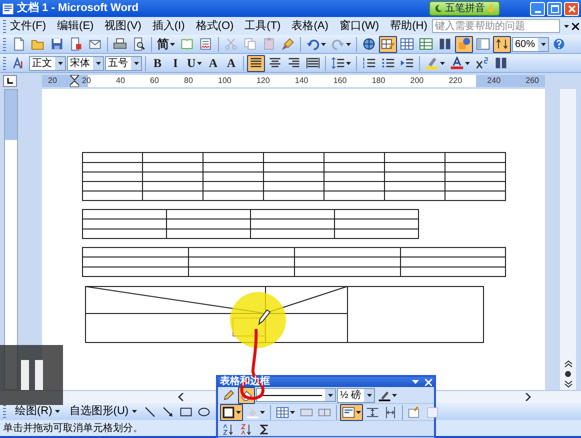 The height and width of the screenshot is (438, 581). What do you see at coordinates (73, 429) in the screenshot?
I see `status-text: 单击并拖动可取消单元格划分。` at bounding box center [73, 429].